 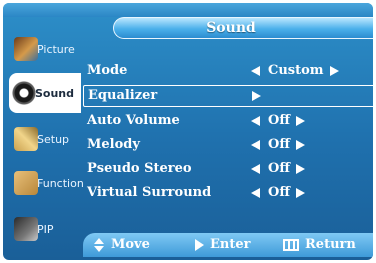 What do you see at coordinates (24, 93) in the screenshot?
I see `sound-icon` at bounding box center [24, 93].